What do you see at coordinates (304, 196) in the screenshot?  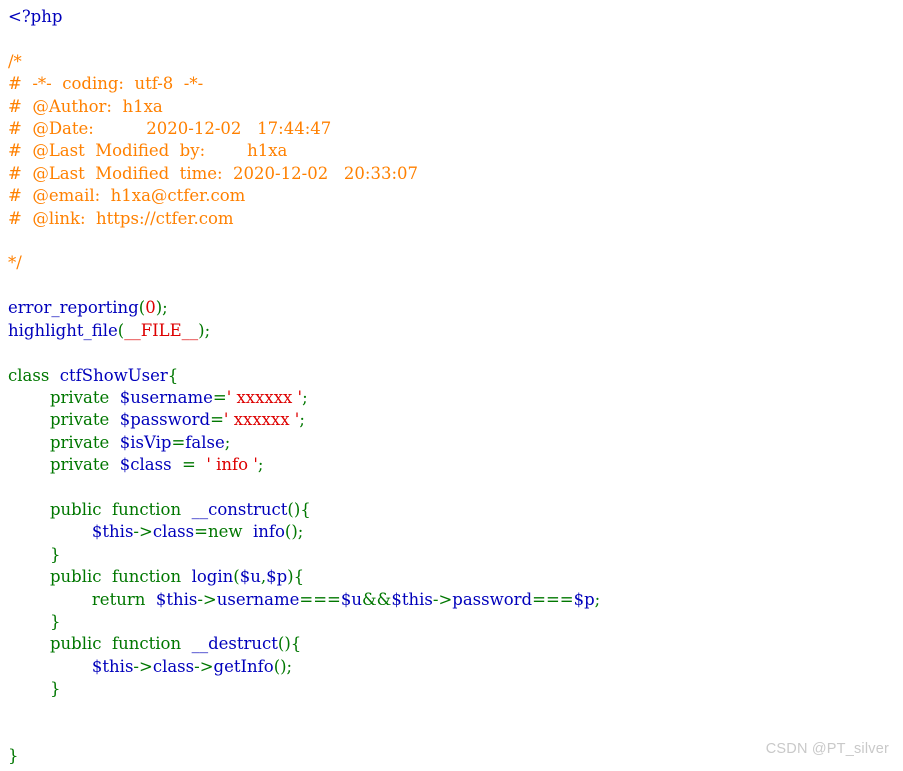 I see `code-line: # @email: h1xa@ctfer.com` at bounding box center [304, 196].